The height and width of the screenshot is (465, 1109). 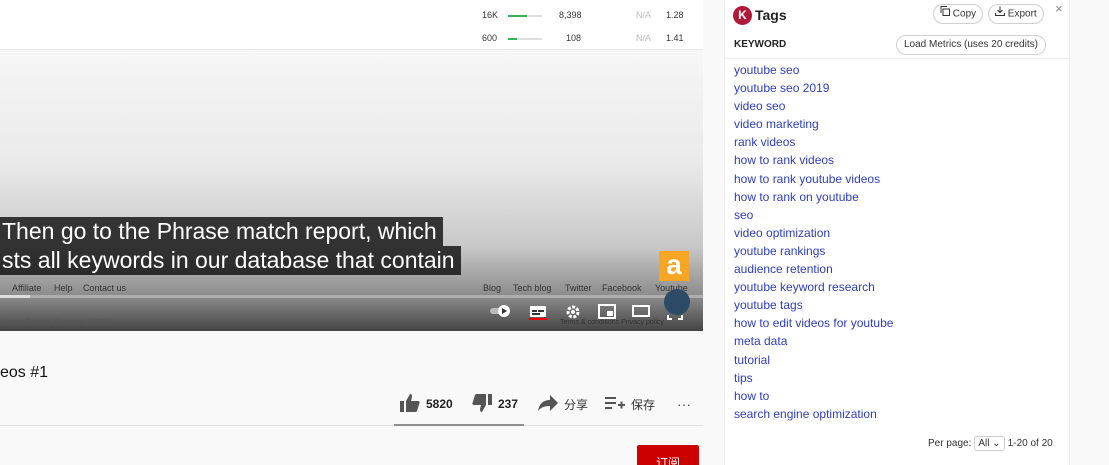 What do you see at coordinates (813, 289) in the screenshot?
I see `keyword-item: youtube keyword research` at bounding box center [813, 289].